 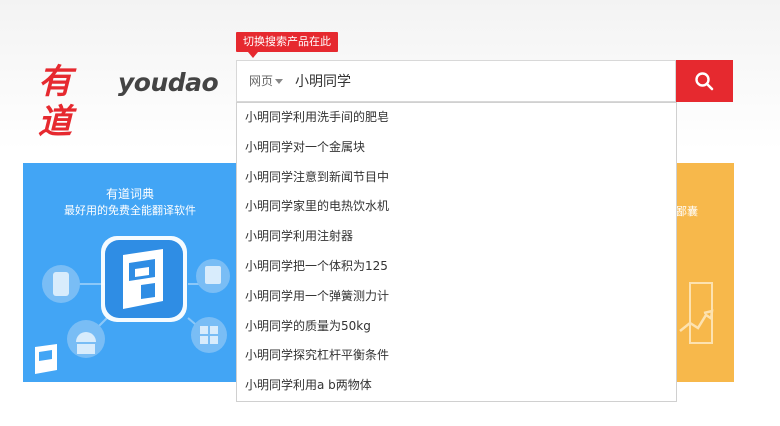 I want to click on suggestion-item: 小明同学把一个体积为125, so click(x=456, y=267).